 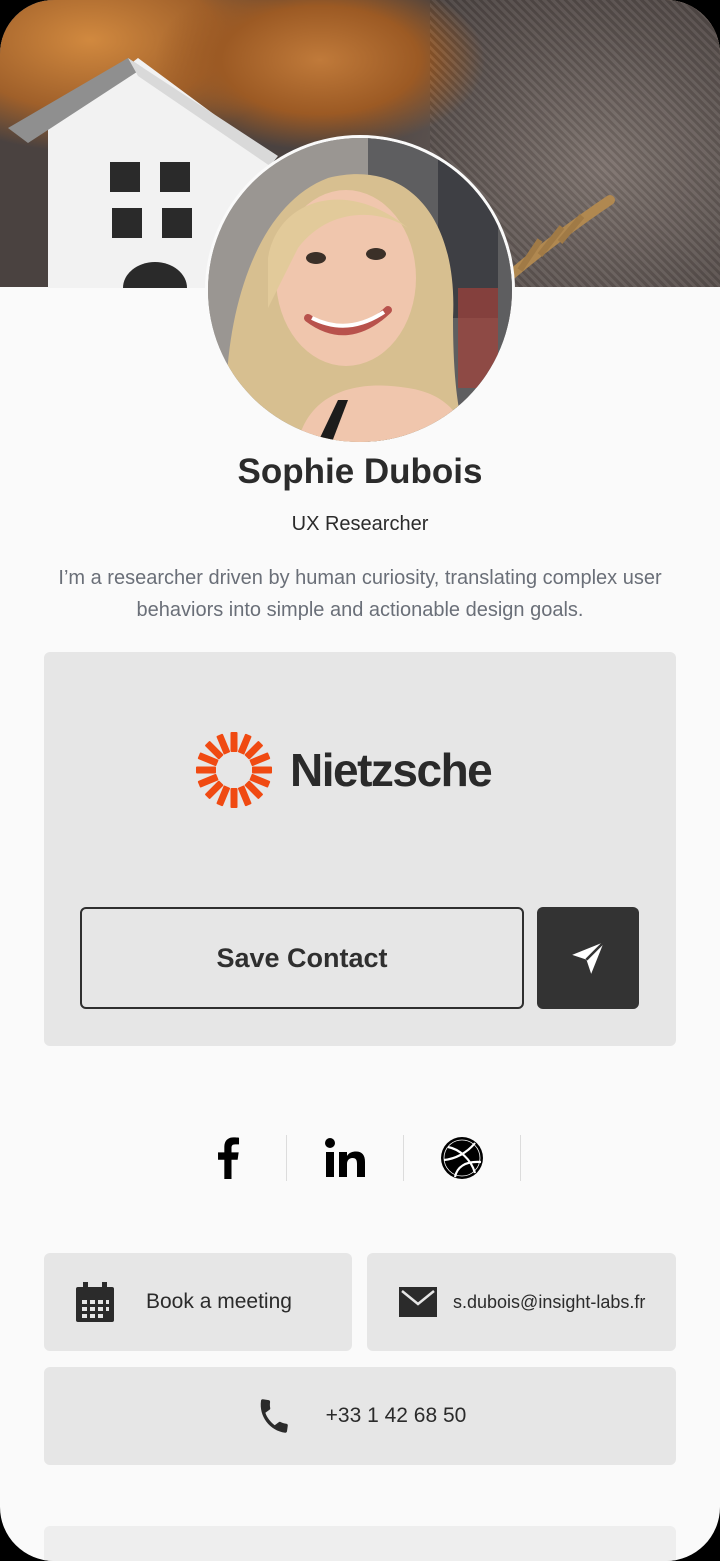 I want to click on book-meeting-button: Book a meeting, so click(x=198, y=1302).